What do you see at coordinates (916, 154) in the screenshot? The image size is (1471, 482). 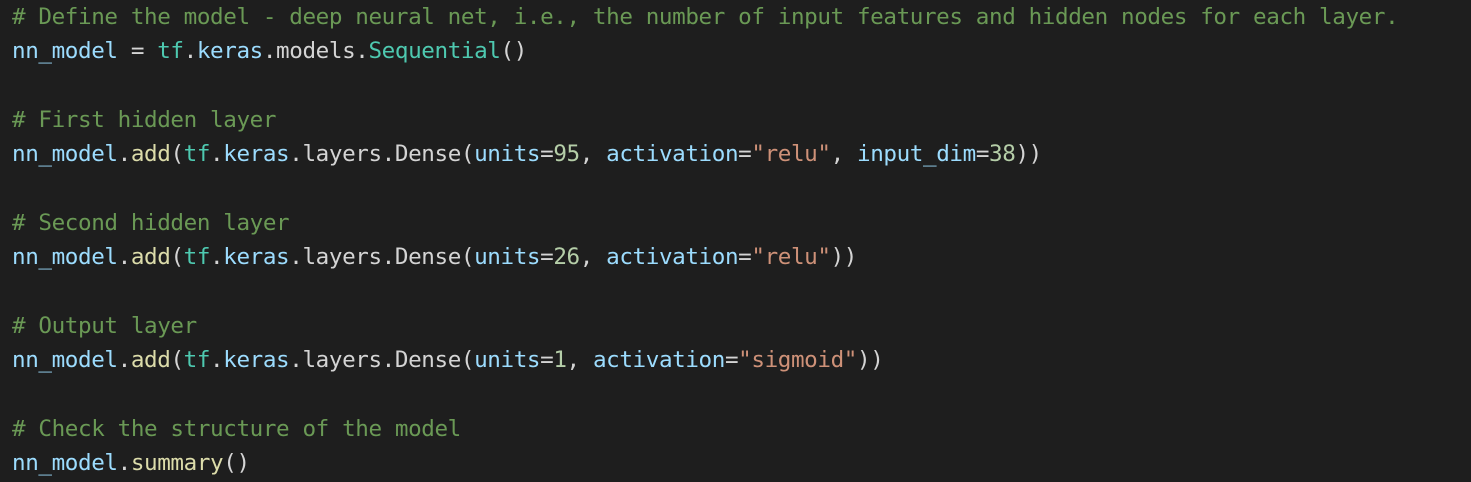 I see `code-identifier: input_dim` at bounding box center [916, 154].